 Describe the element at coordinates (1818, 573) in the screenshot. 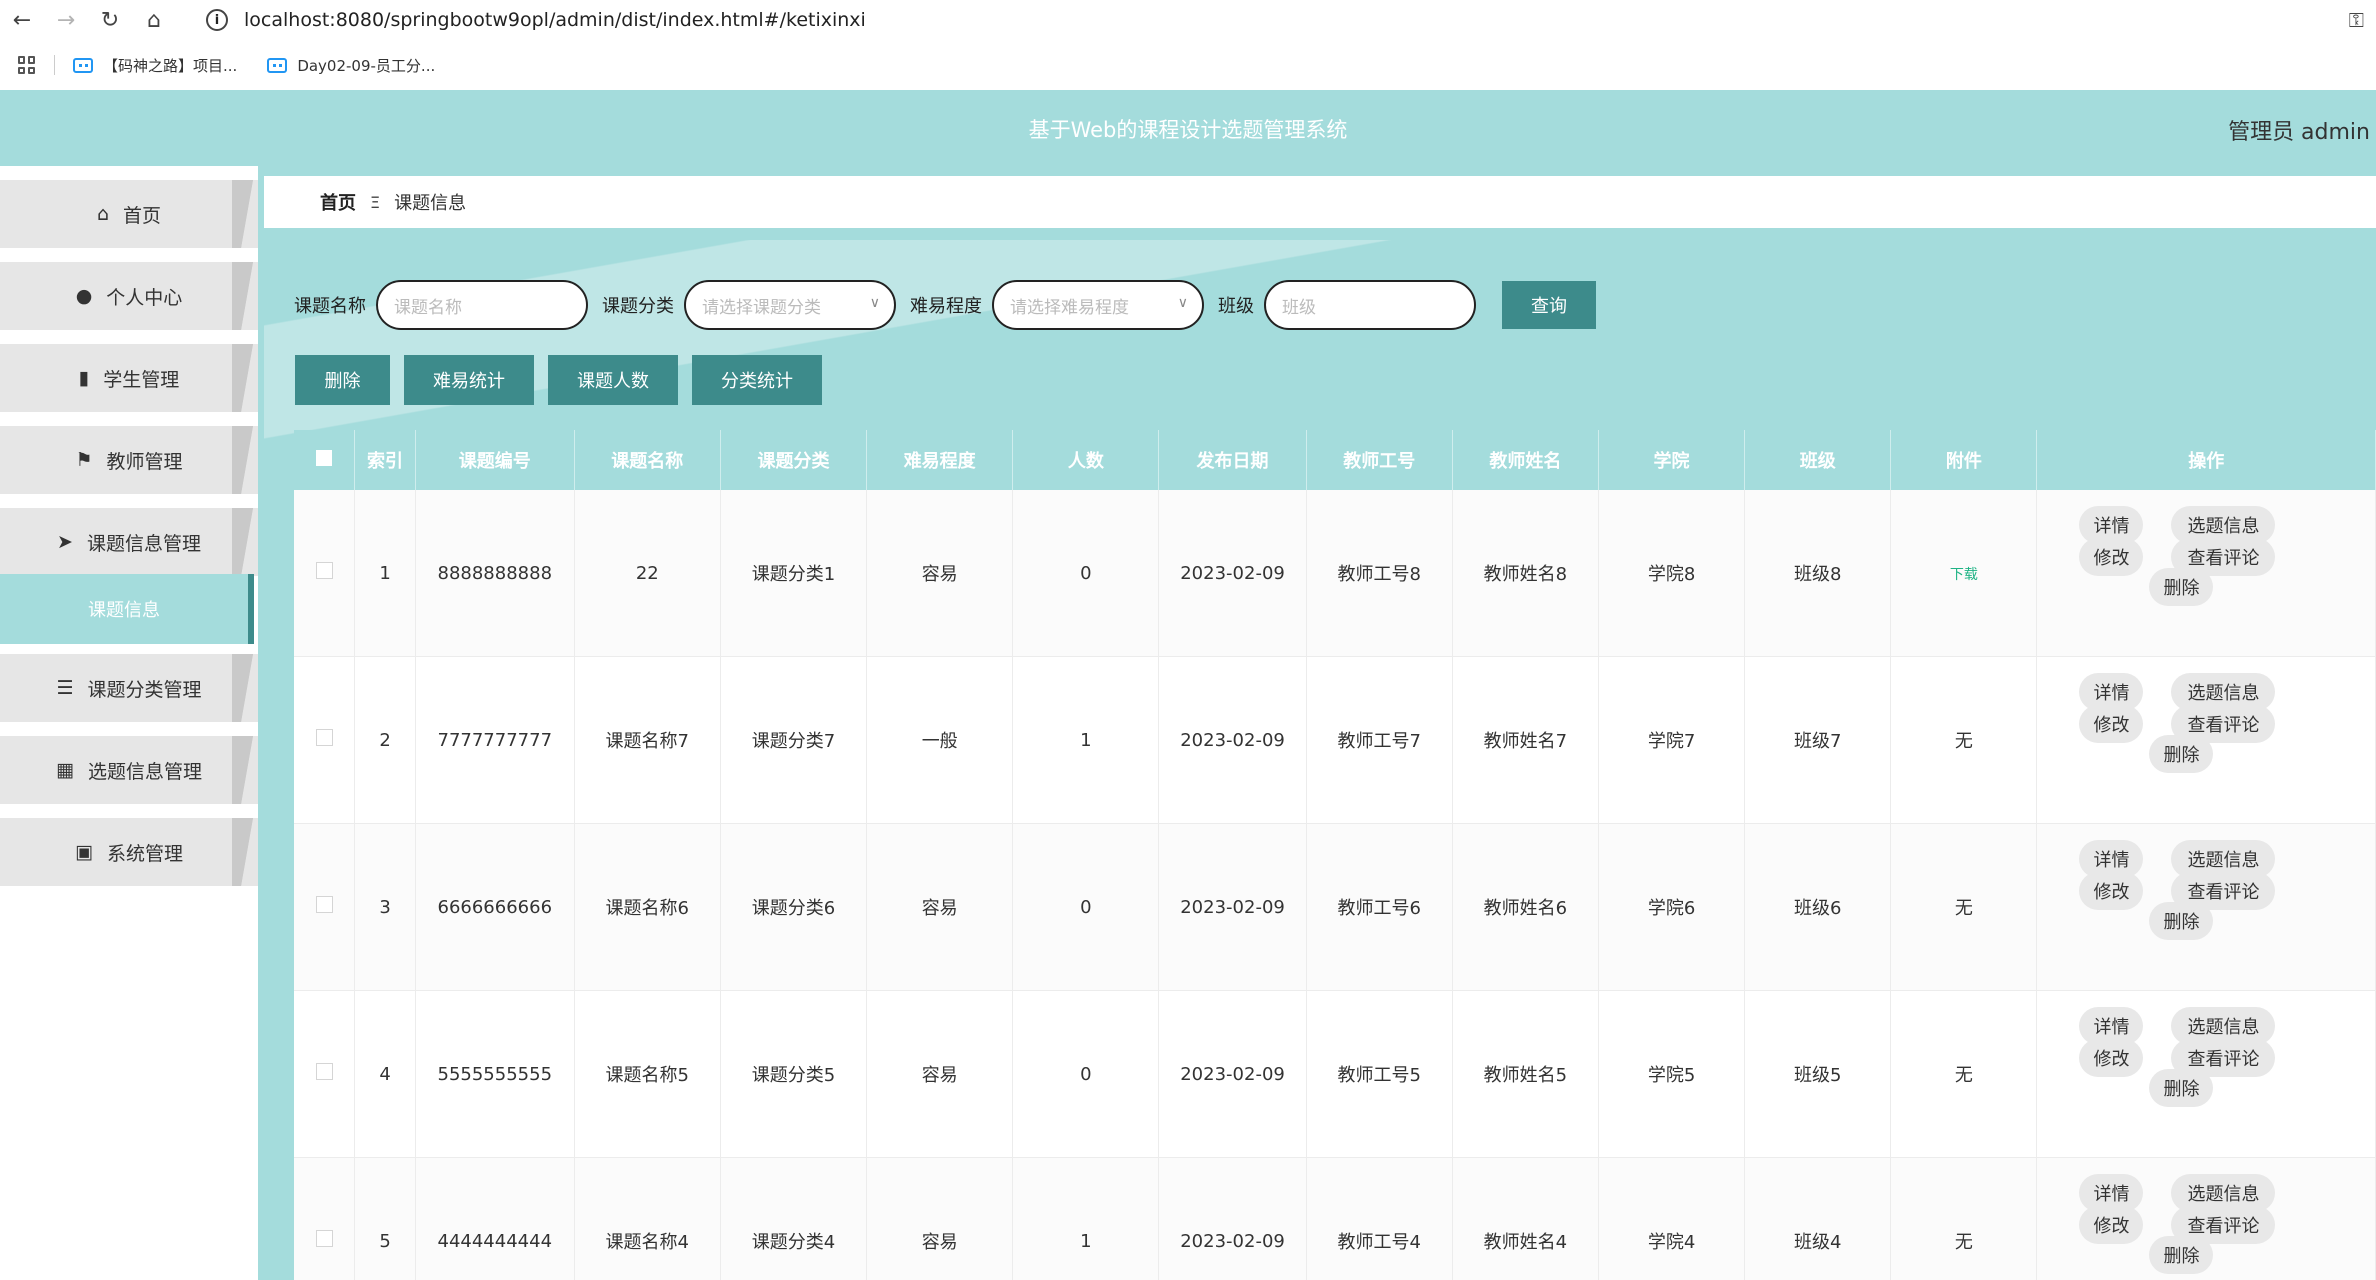

I see `table-cell: 班级8` at that location.